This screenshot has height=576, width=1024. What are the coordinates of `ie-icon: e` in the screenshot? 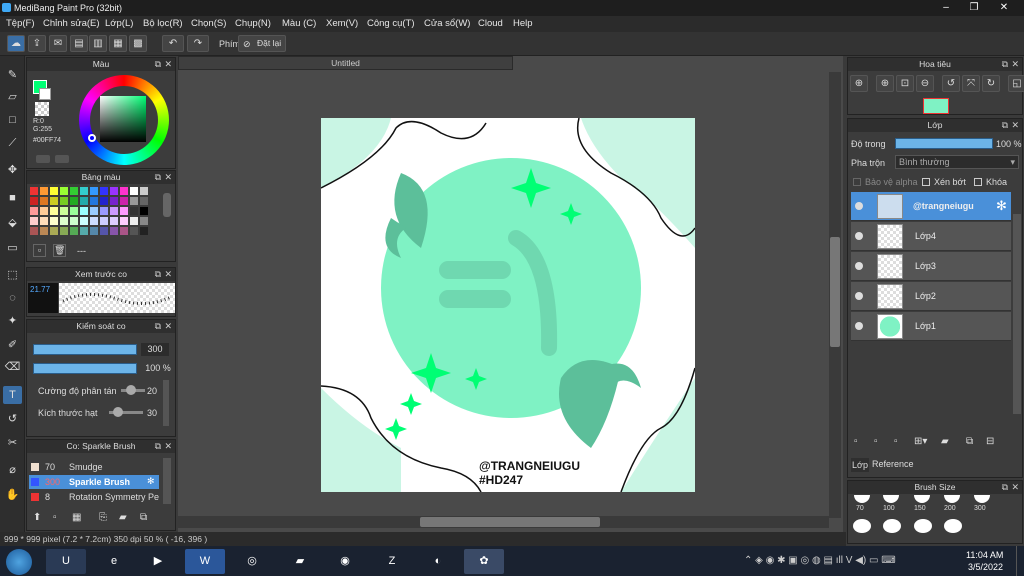 It's located at (114, 561).